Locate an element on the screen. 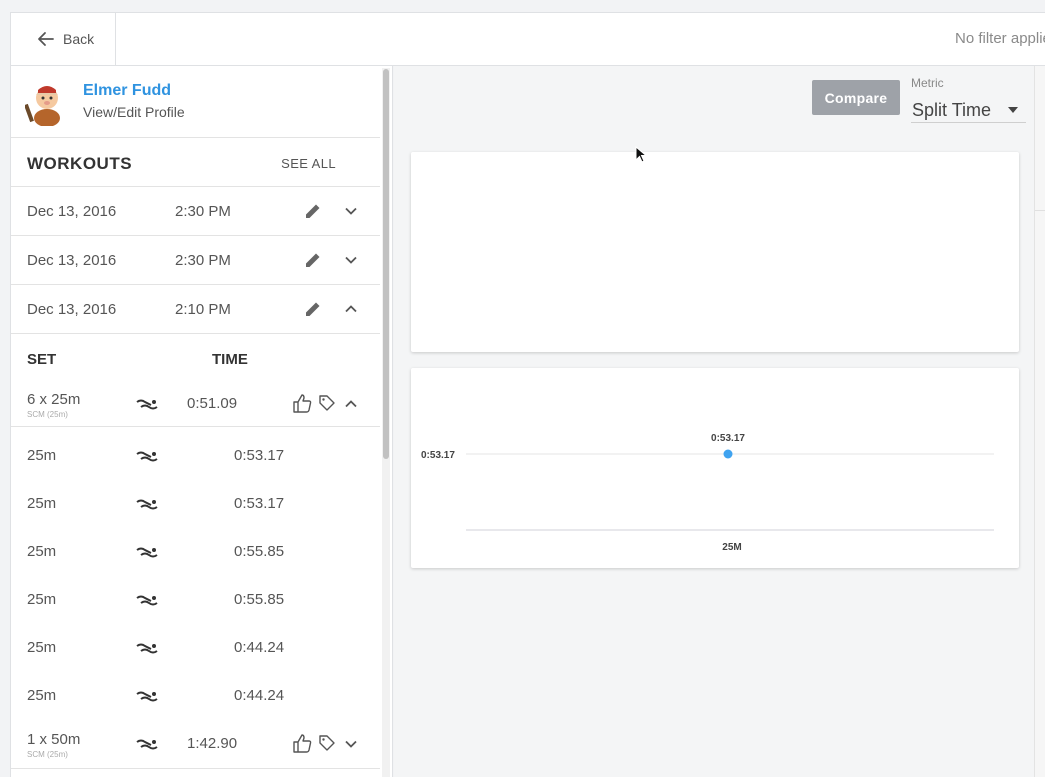 The image size is (1045, 777). profile-section: Elmer Fudd View/Edit Profile is located at coordinates (195, 102).